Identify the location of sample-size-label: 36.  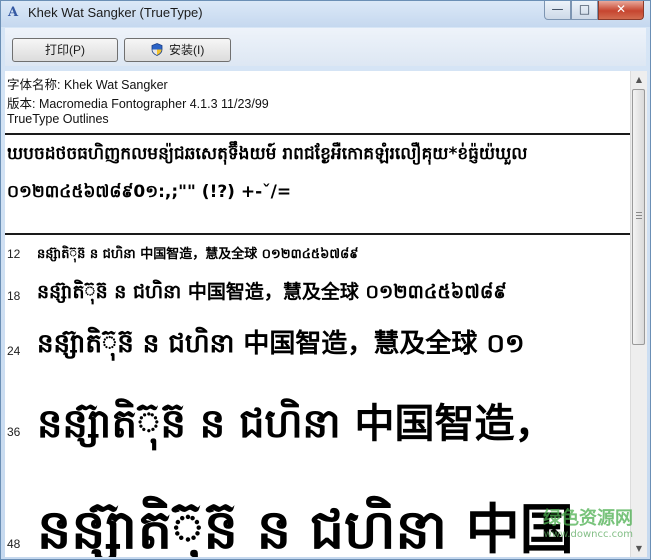
(14, 432).